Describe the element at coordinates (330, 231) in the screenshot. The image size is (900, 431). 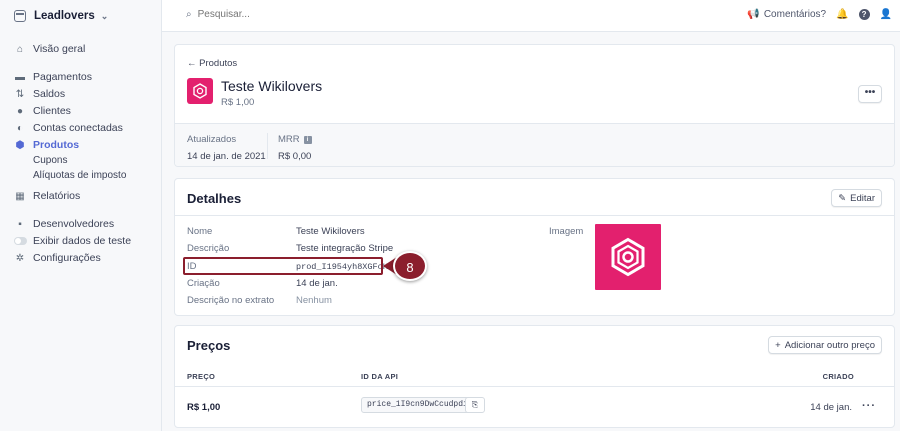
I see `field-value-name: Teste Wikilovers` at that location.